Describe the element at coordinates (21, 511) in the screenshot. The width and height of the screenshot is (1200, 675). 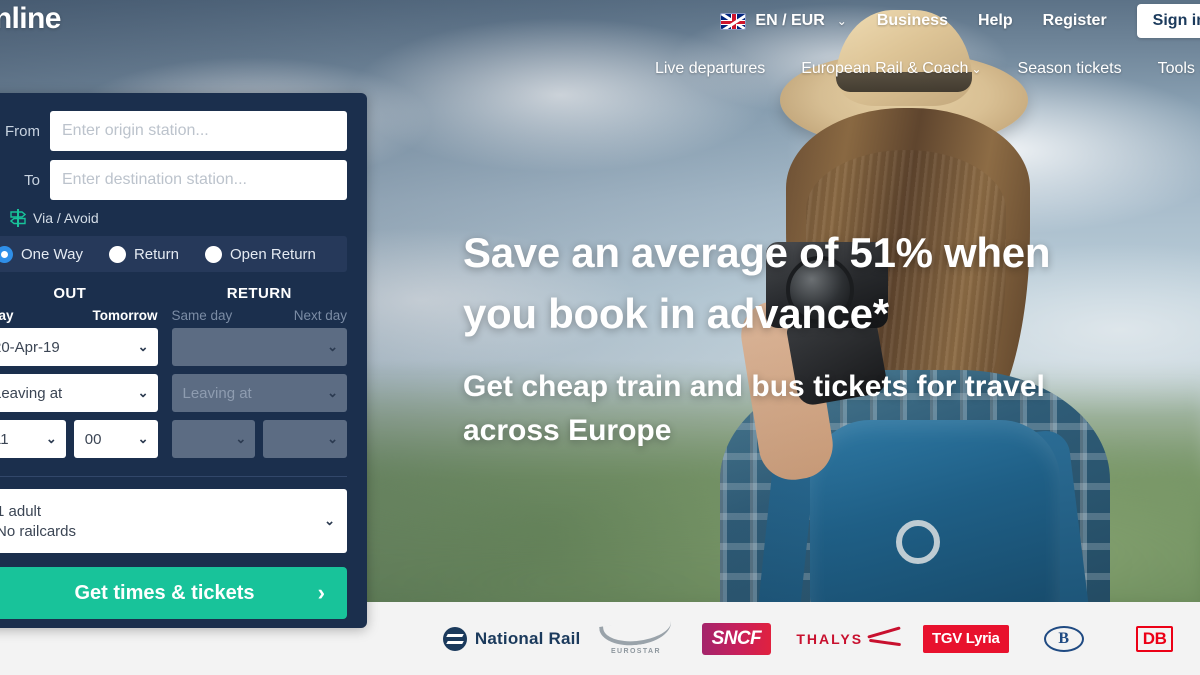
I see `passengers-count-label: 1 adult` at that location.